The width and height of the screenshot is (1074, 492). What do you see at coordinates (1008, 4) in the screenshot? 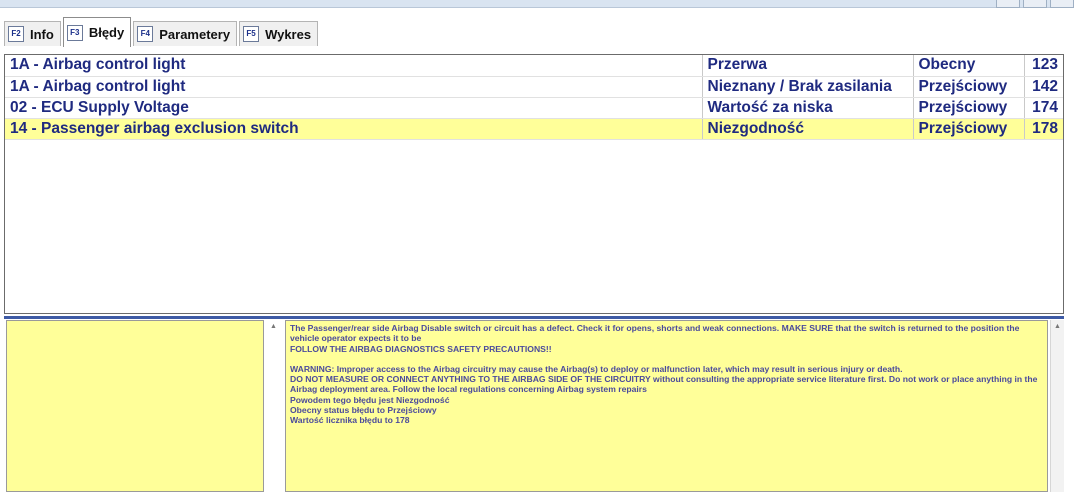
I see `minimize-icon` at bounding box center [1008, 4].